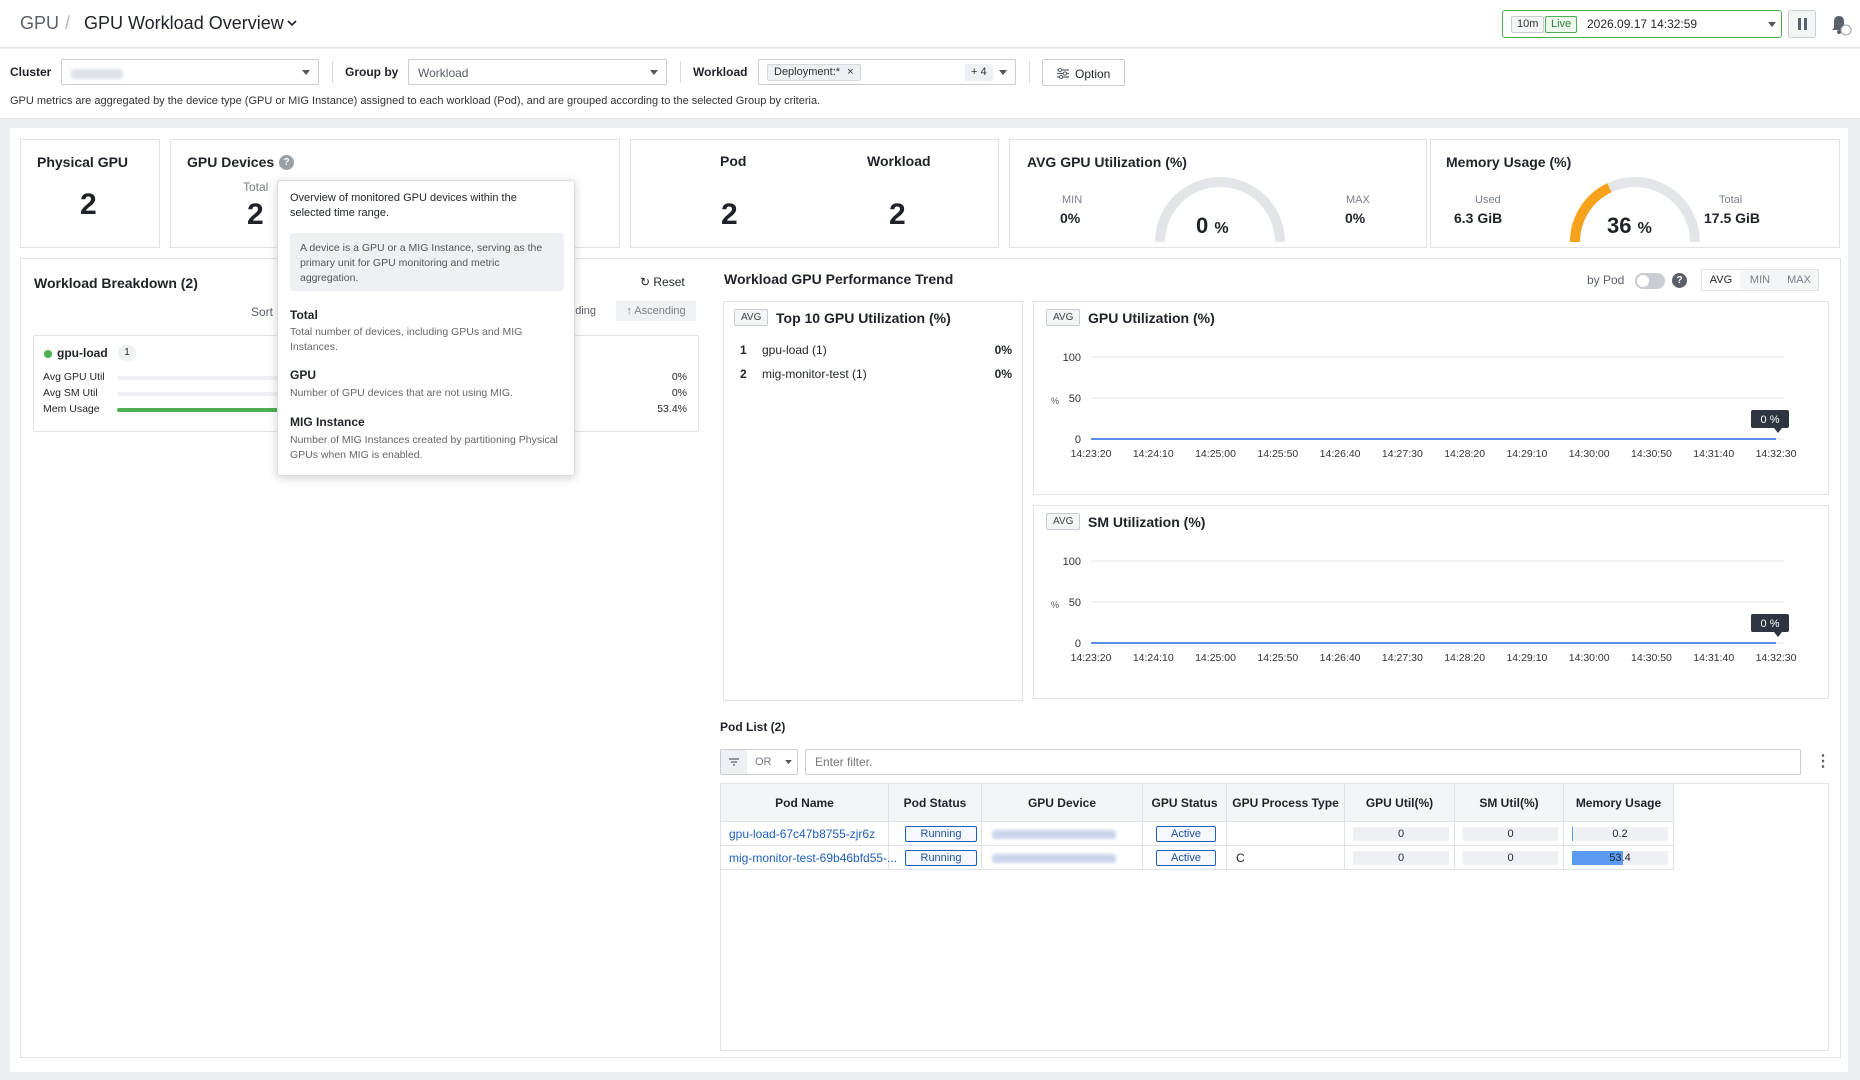 The width and height of the screenshot is (1860, 1080). I want to click on util-value: 53.4, so click(1620, 858).